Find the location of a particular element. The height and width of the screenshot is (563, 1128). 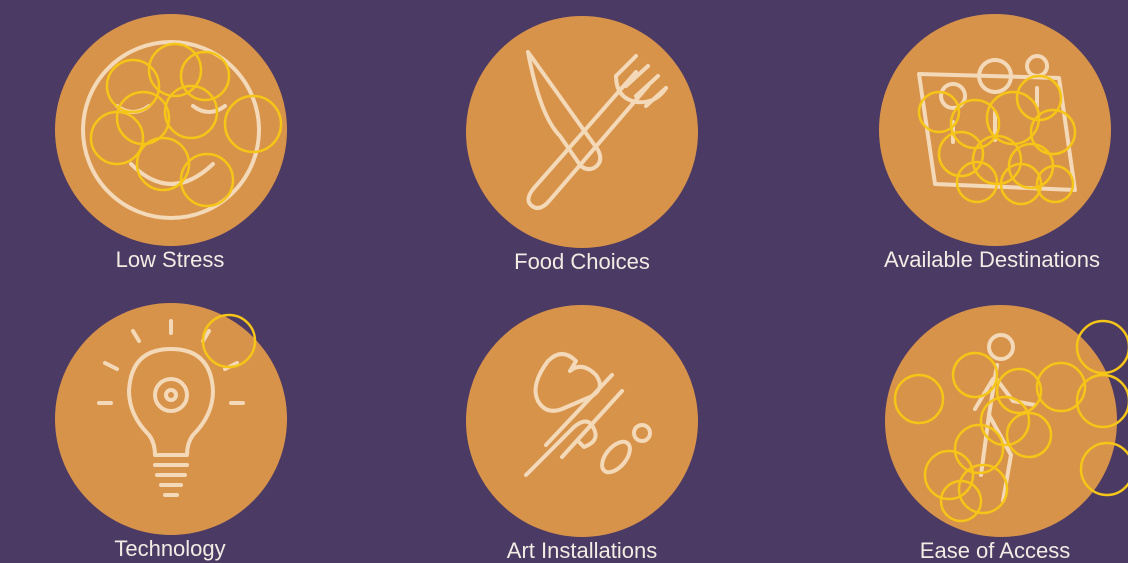

feature-label-available-destinations: Available Destinations is located at coordinates (992, 259).